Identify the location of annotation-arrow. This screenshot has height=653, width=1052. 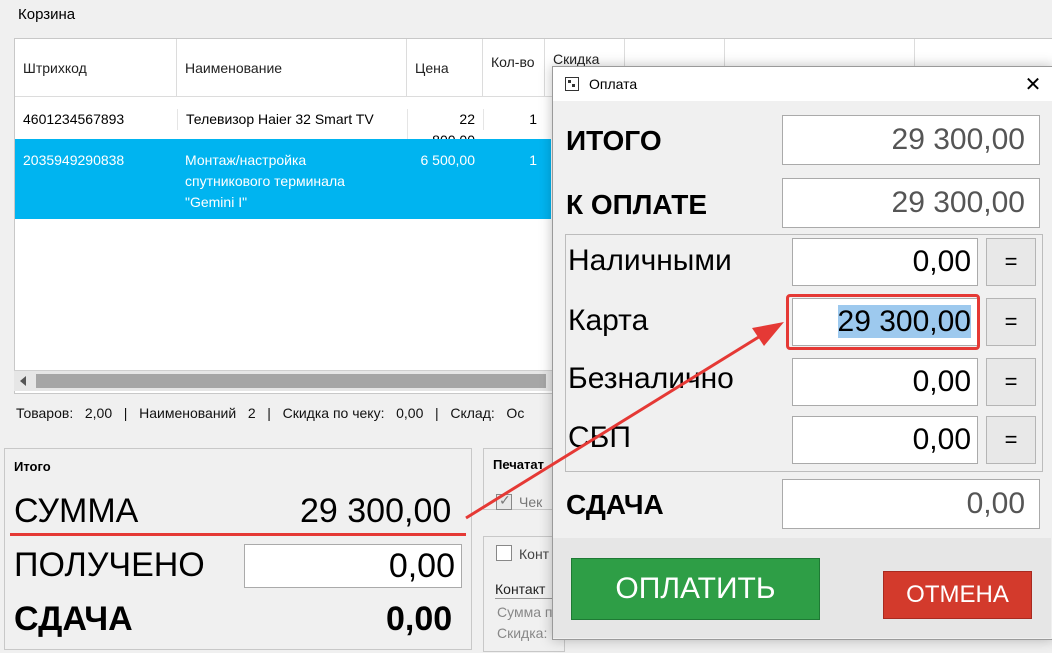
(624, 421).